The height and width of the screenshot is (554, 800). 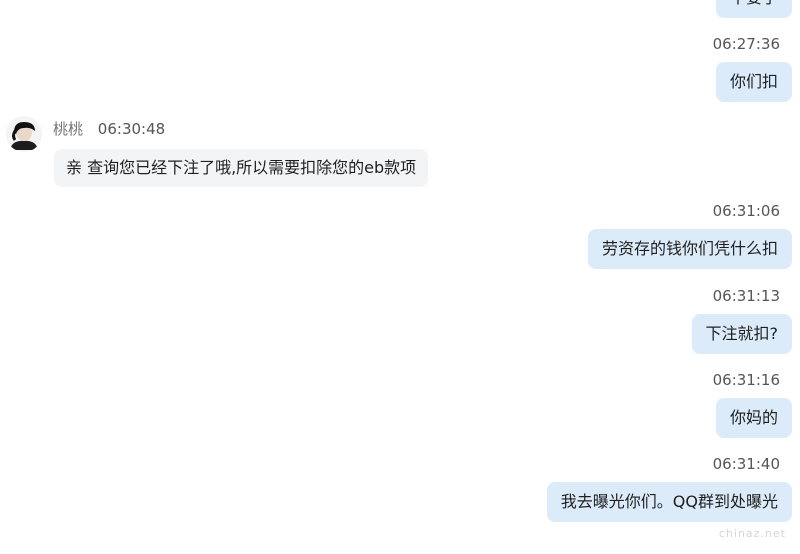 What do you see at coordinates (741, 334) in the screenshot?
I see `message-bubble: 下注就扣?` at bounding box center [741, 334].